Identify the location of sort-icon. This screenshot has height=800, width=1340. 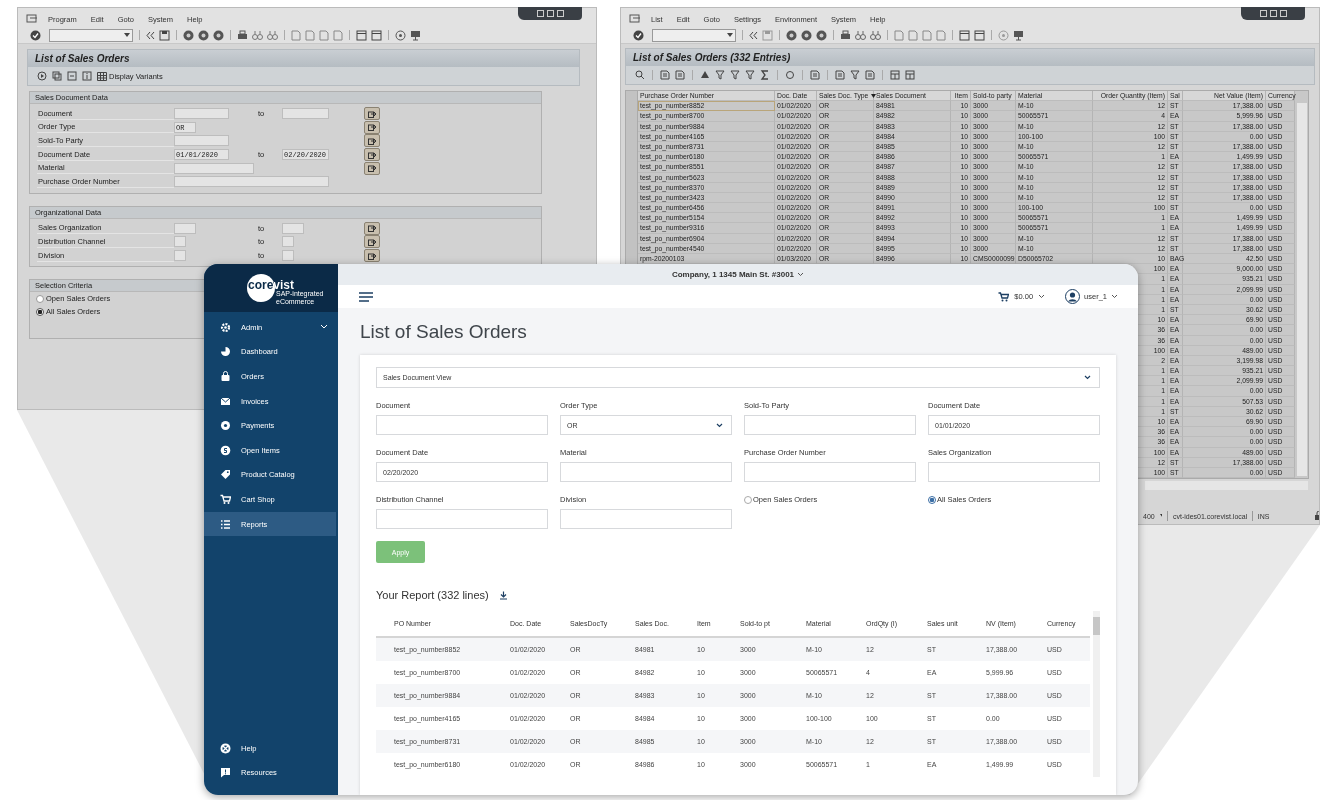
(705, 75).